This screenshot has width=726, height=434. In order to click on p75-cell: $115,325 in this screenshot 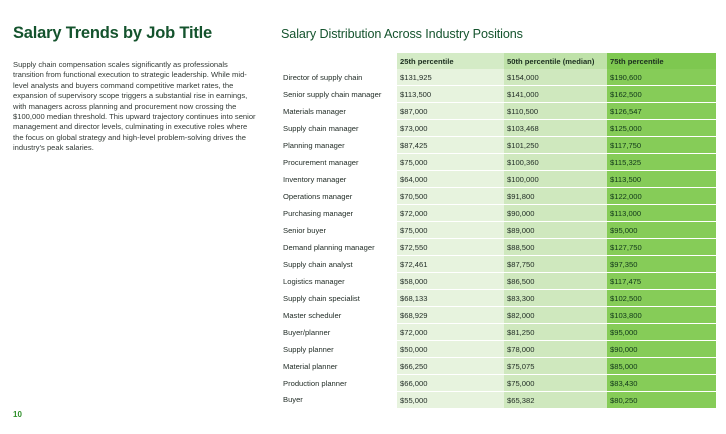, I will do `click(661, 162)`.